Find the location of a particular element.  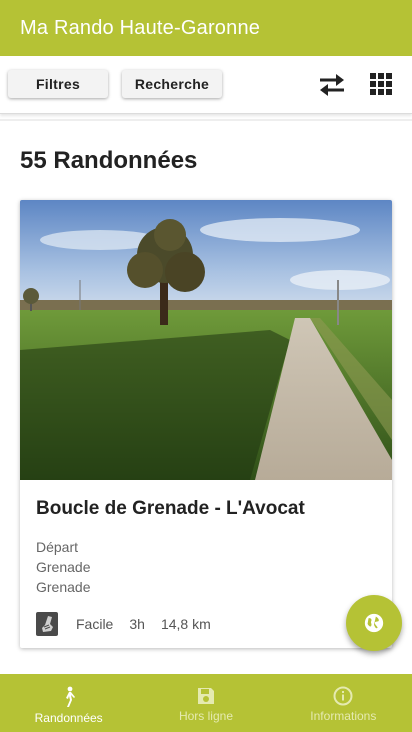

app-bar: Ma Rando Haute-Garonne is located at coordinates (206, 28).